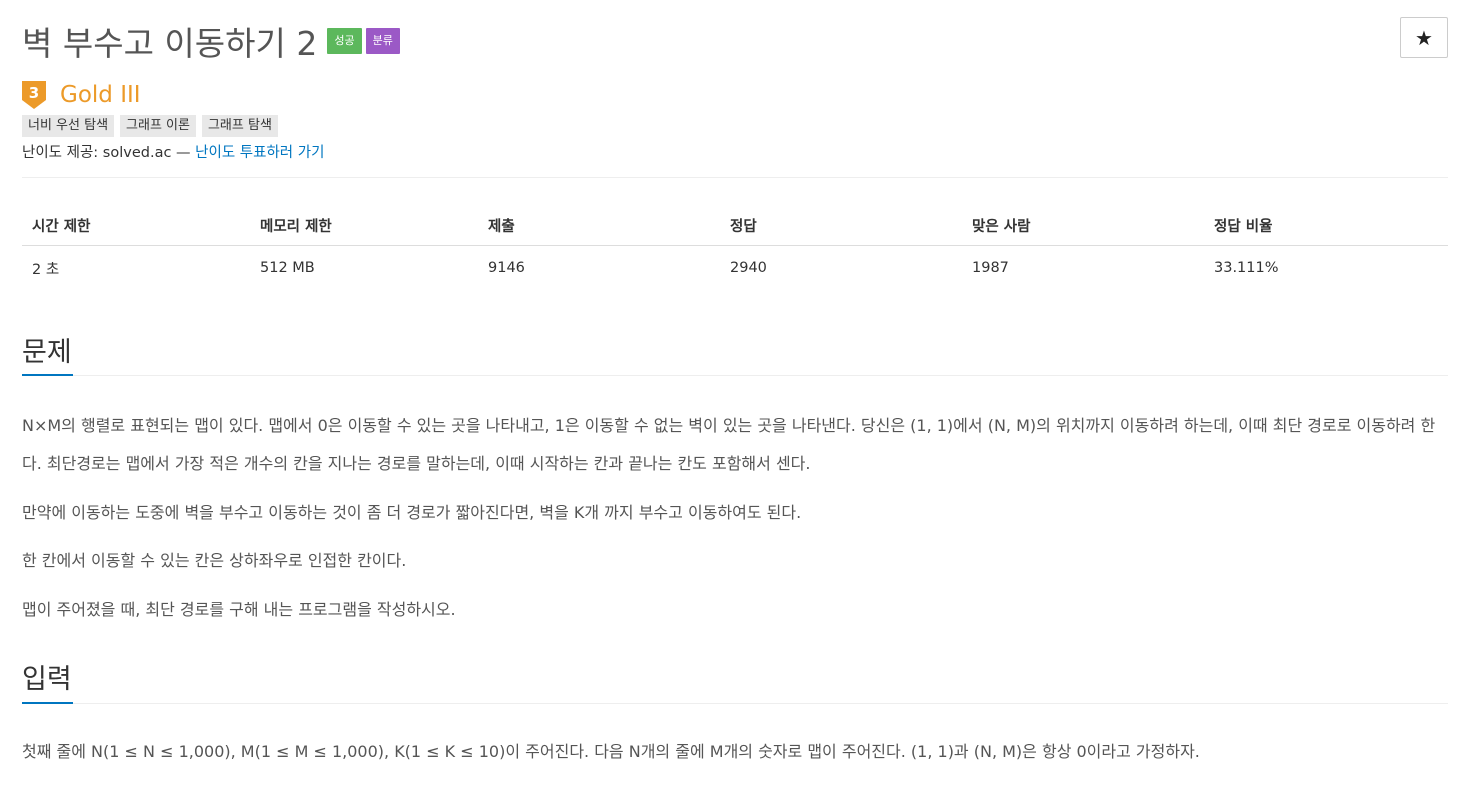 Image resolution: width=1472 pixels, height=789 pixels. Describe the element at coordinates (170, 43) in the screenshot. I see `page-title: 벽 부수고 이동하기 2` at that location.